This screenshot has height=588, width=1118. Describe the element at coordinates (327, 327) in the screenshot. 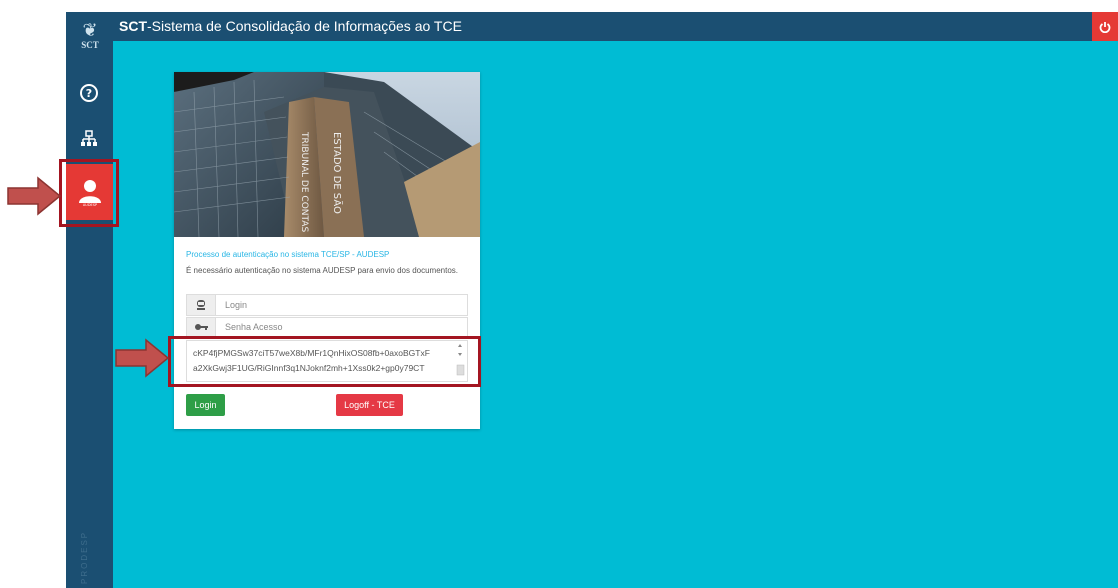

I see `password-field: Senha Acesso` at that location.